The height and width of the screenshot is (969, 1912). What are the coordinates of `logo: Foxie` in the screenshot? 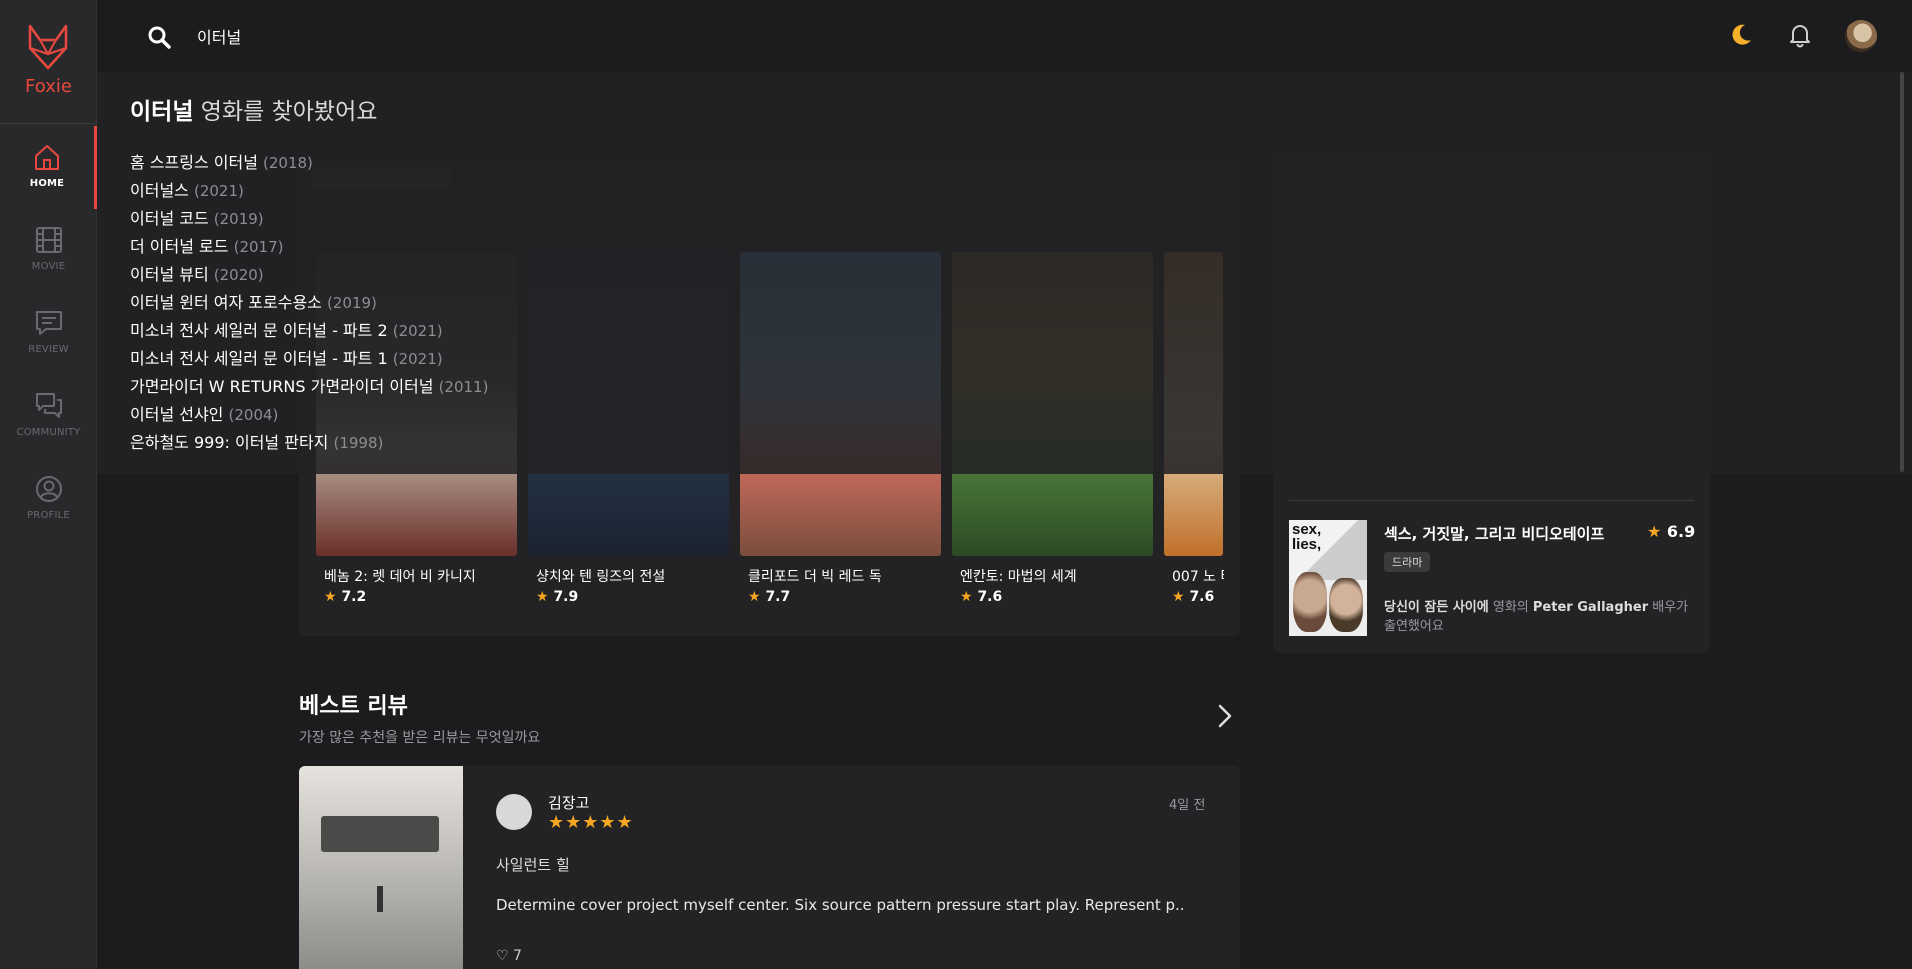 It's located at (48, 62).